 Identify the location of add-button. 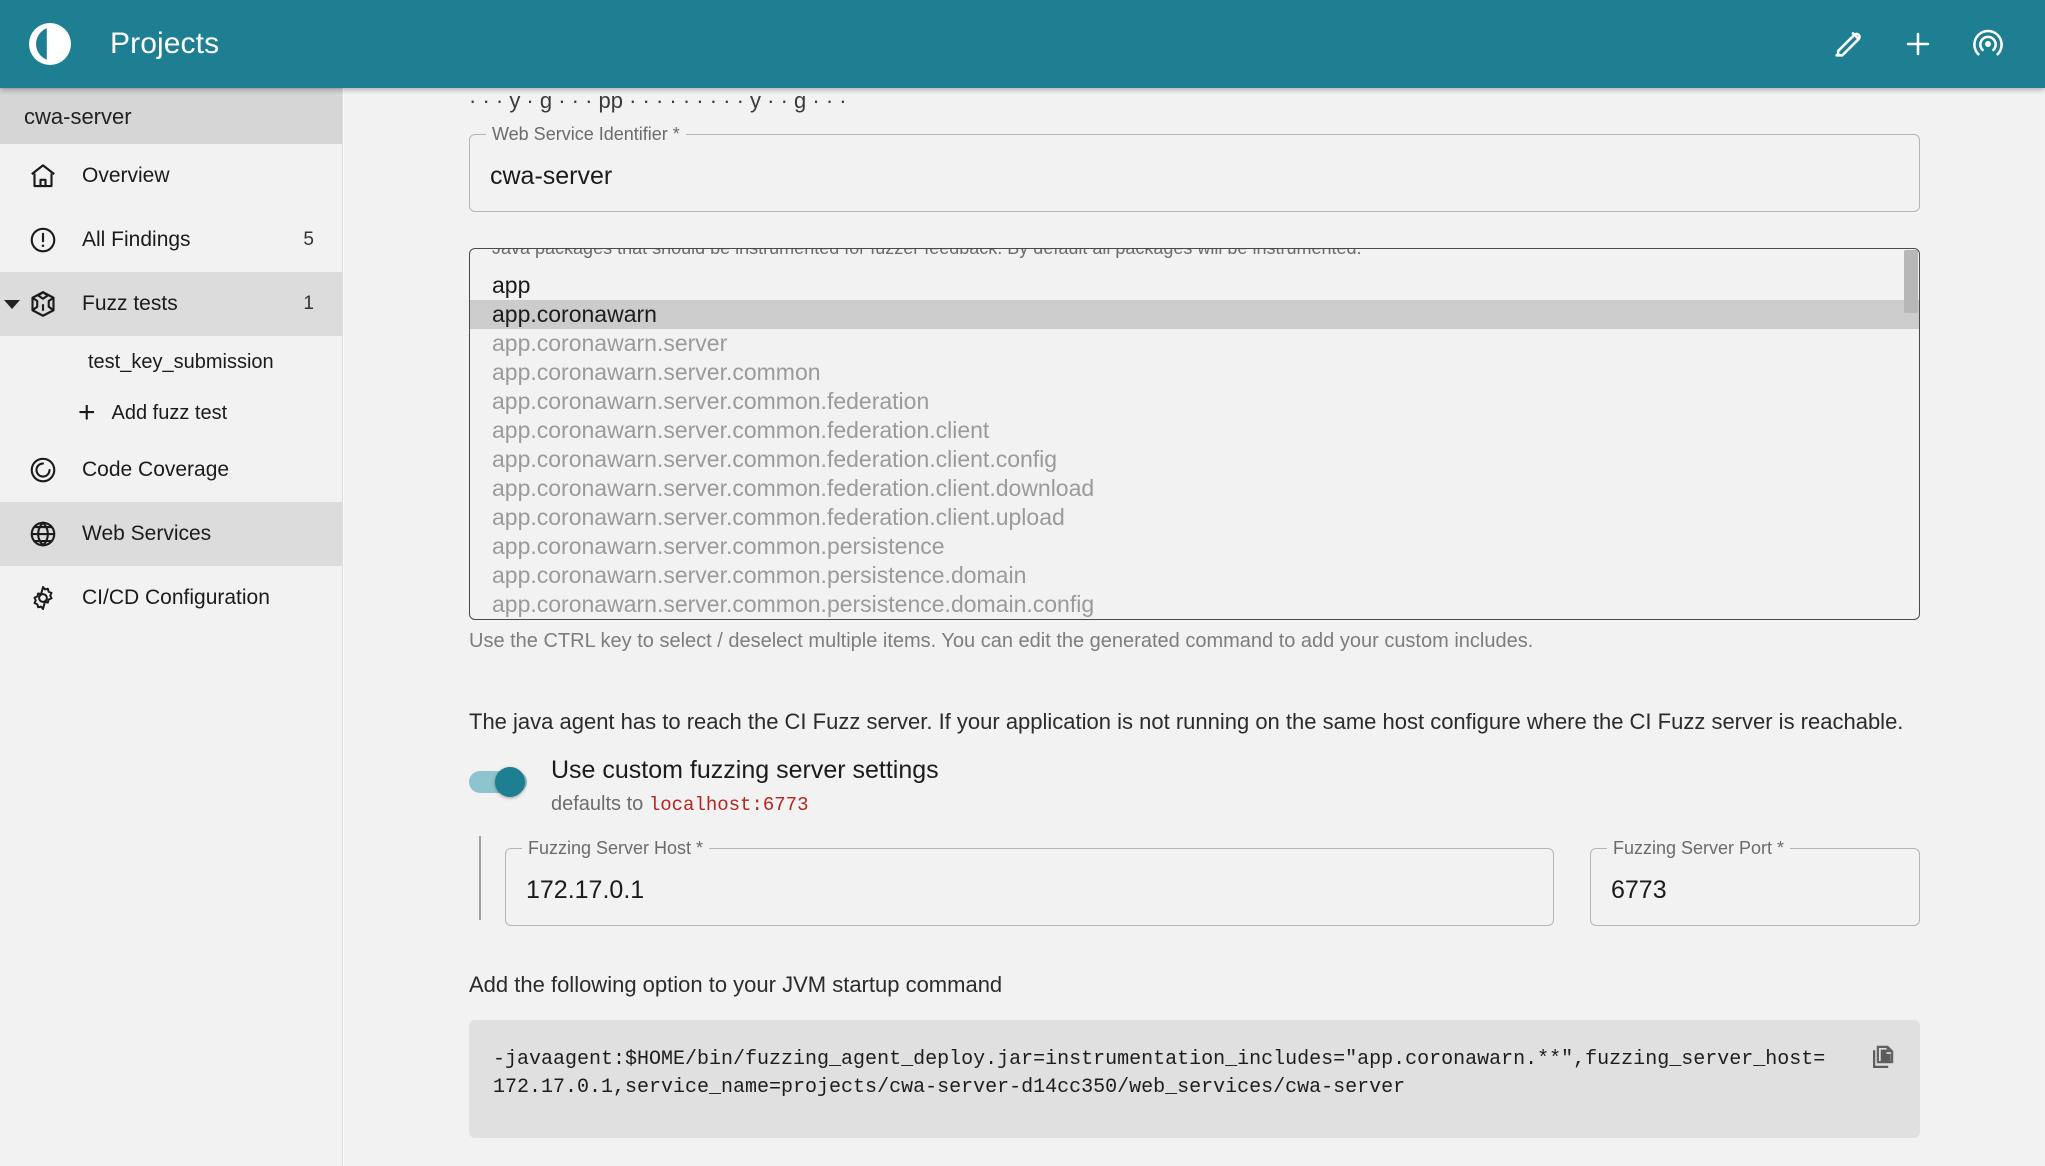
(1918, 44).